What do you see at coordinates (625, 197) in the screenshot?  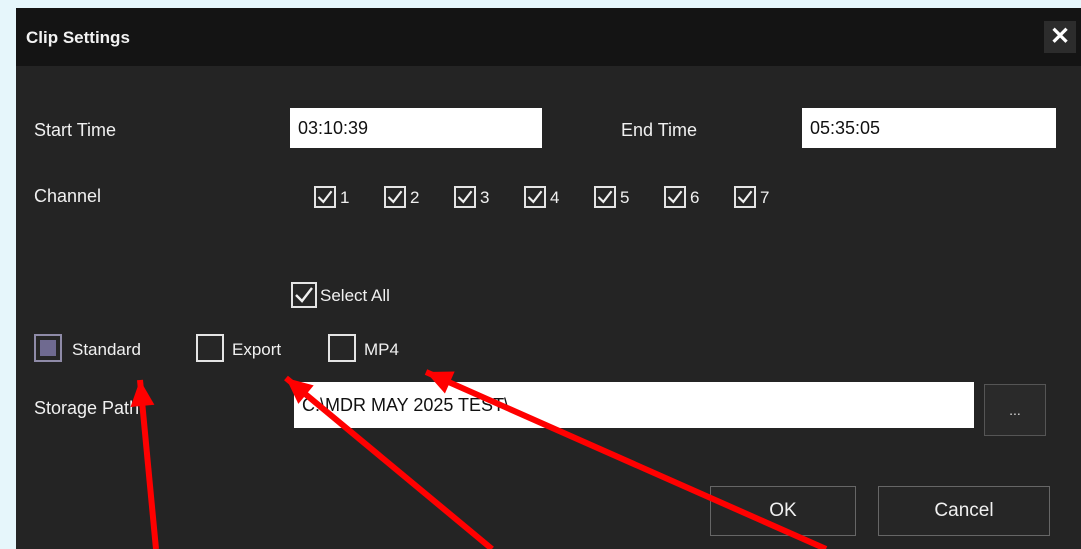 I see `channel-5-label: 5` at bounding box center [625, 197].